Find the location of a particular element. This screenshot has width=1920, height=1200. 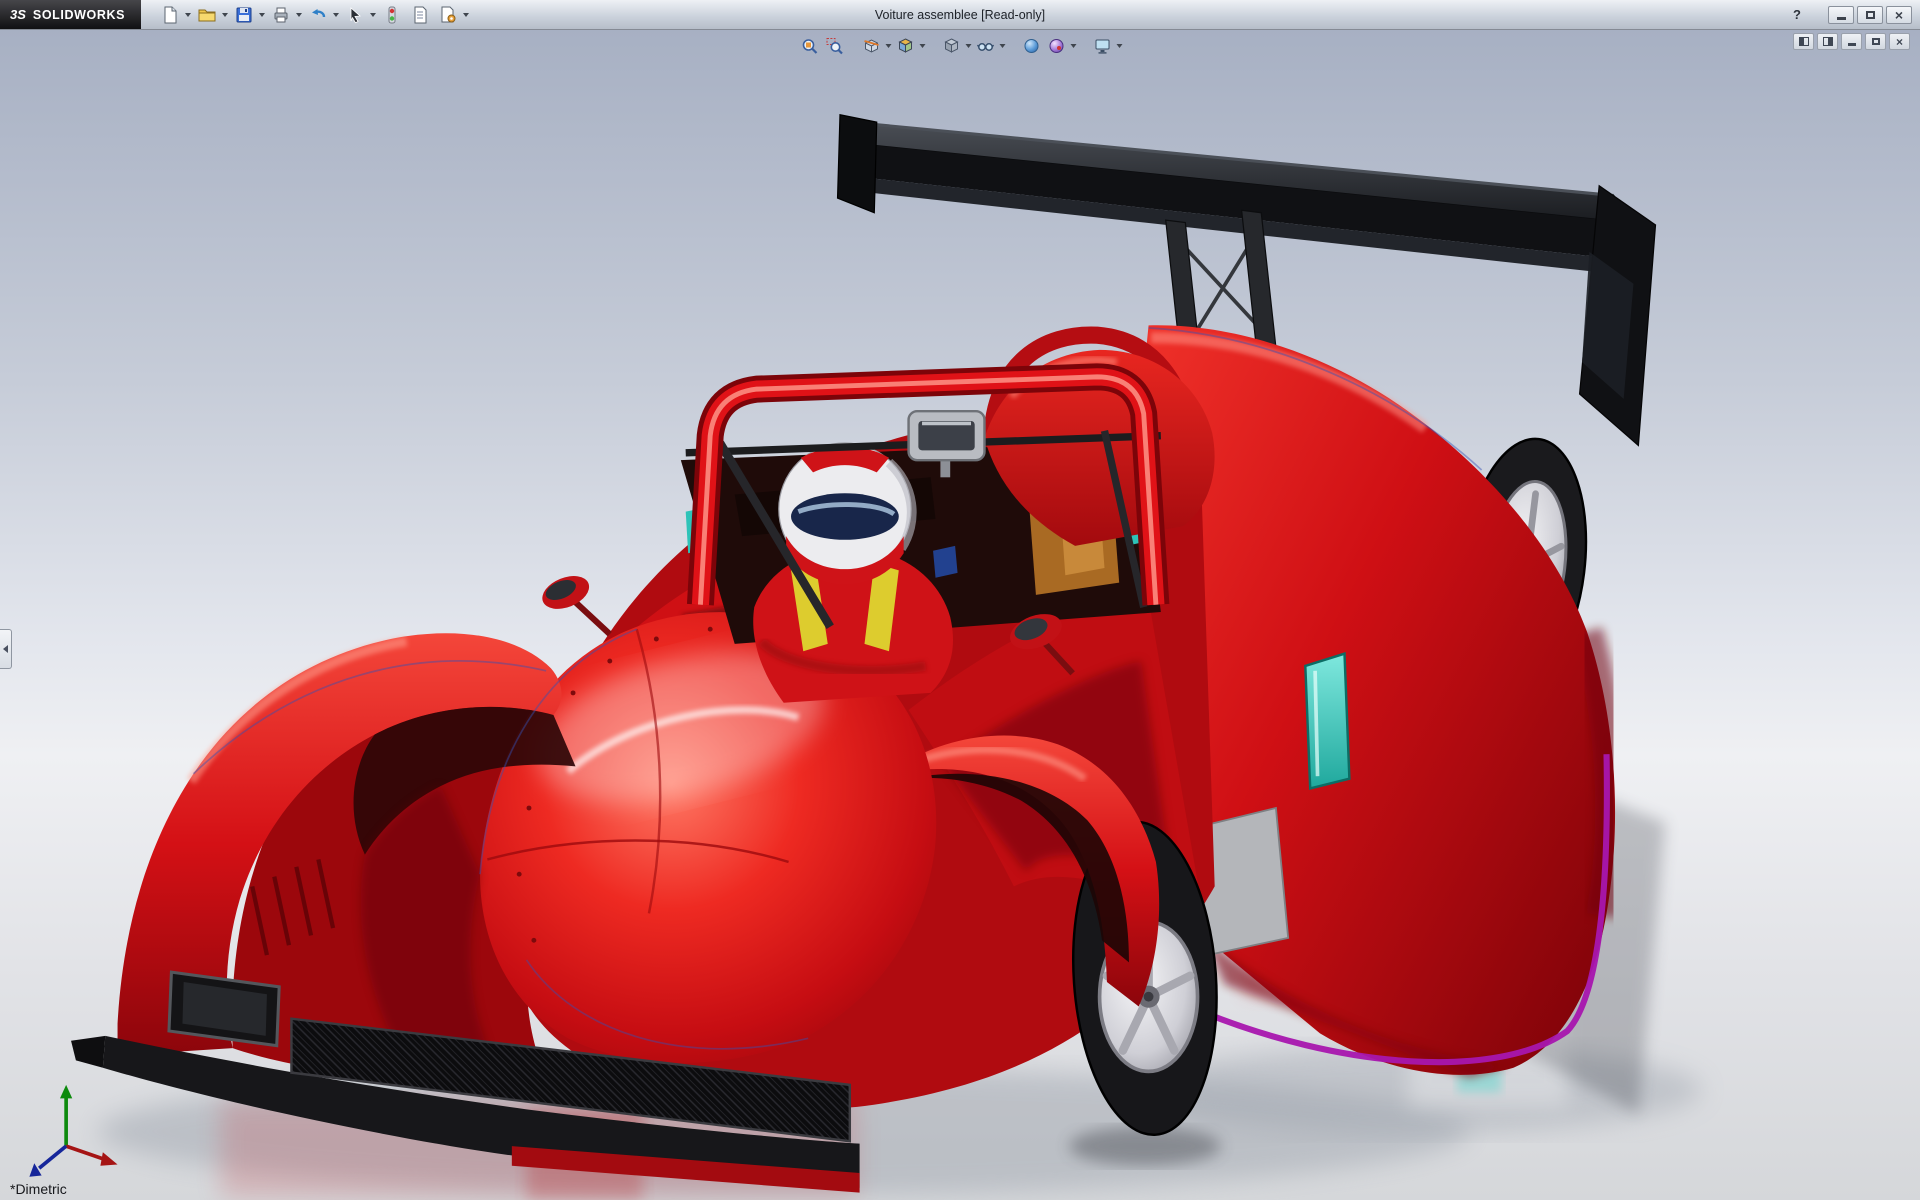

view-orientation-button is located at coordinates (905, 46).